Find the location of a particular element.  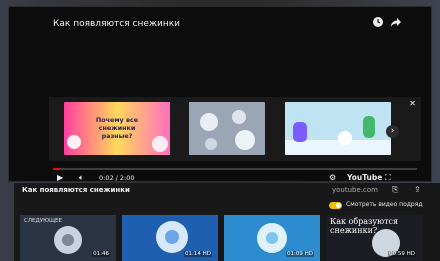

video-duration: 00:59 HD is located at coordinates (402, 254).